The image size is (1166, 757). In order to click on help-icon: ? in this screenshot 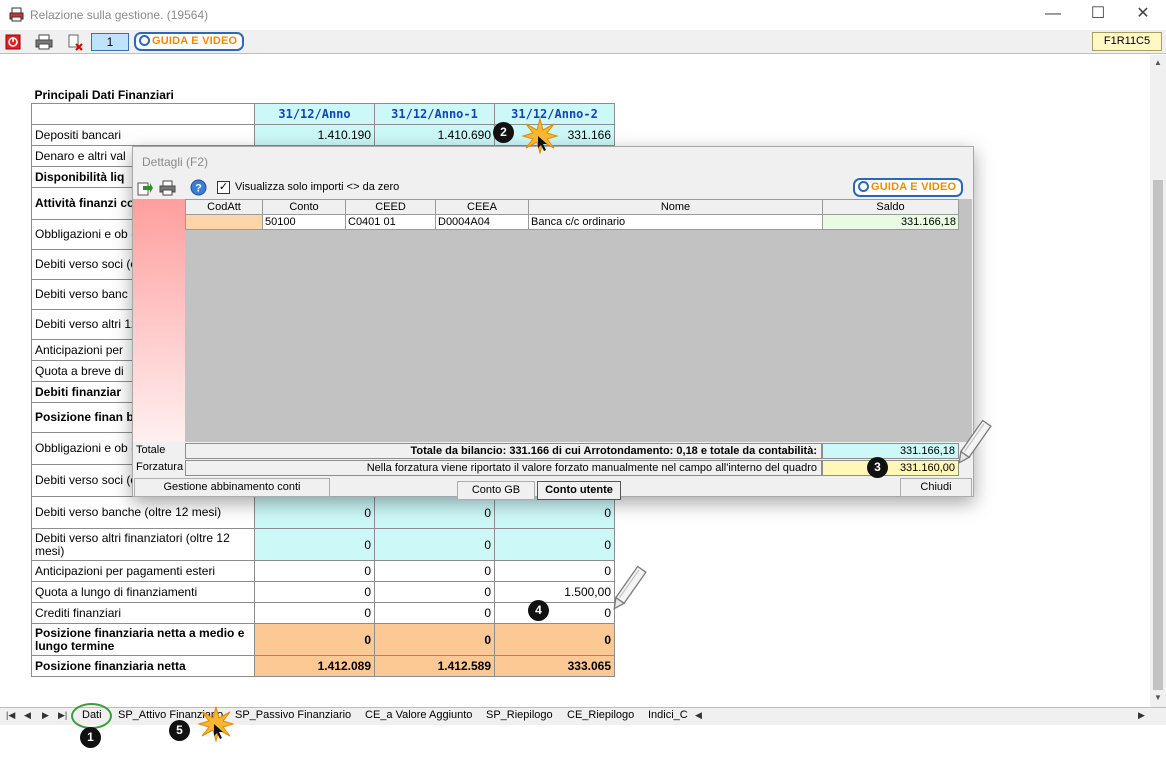, I will do `click(198, 187)`.